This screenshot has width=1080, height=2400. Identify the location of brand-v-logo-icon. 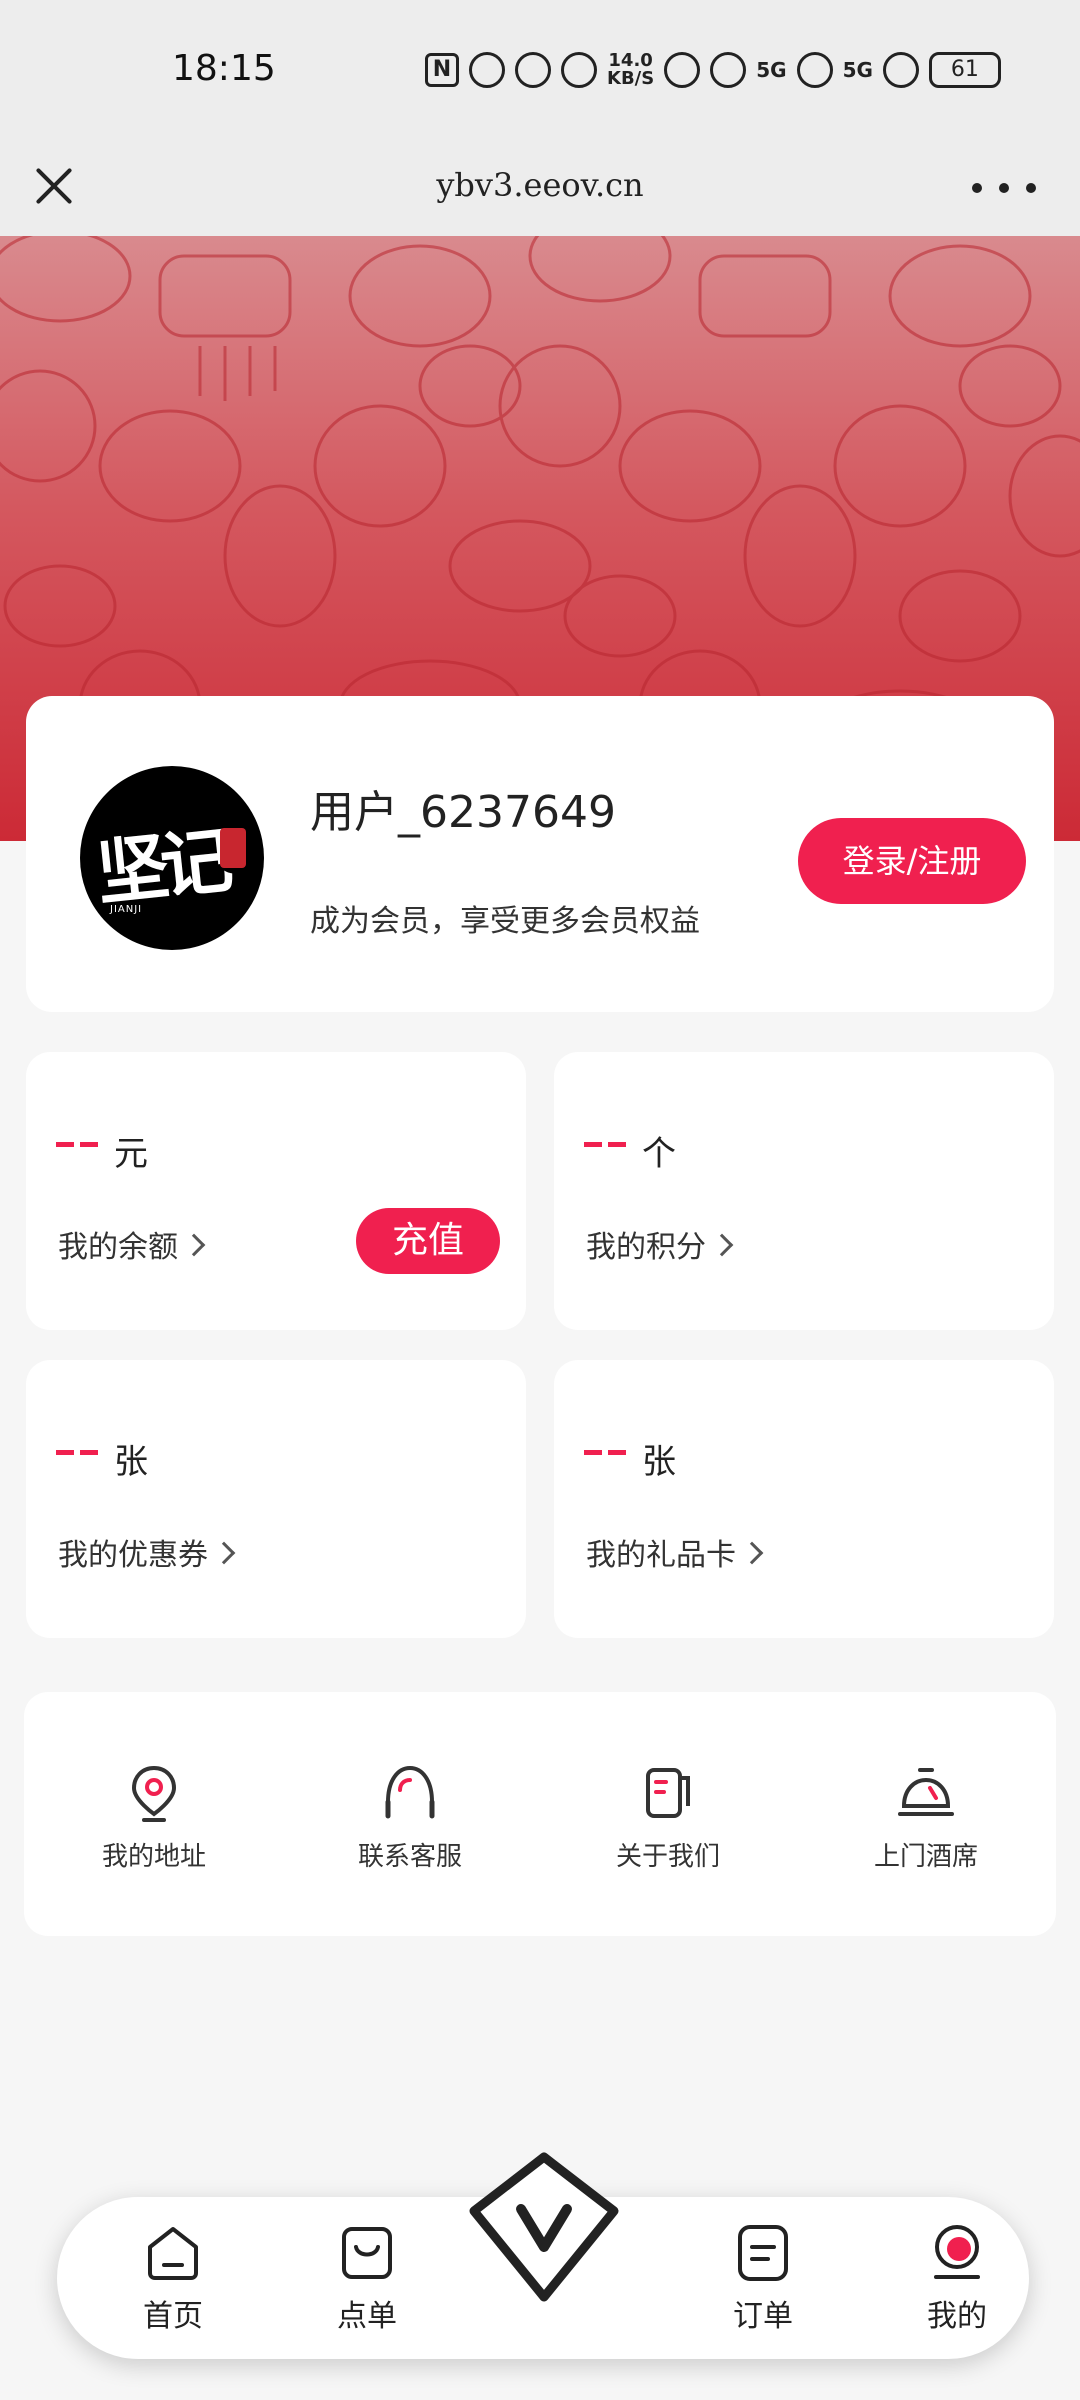
(544, 2227).